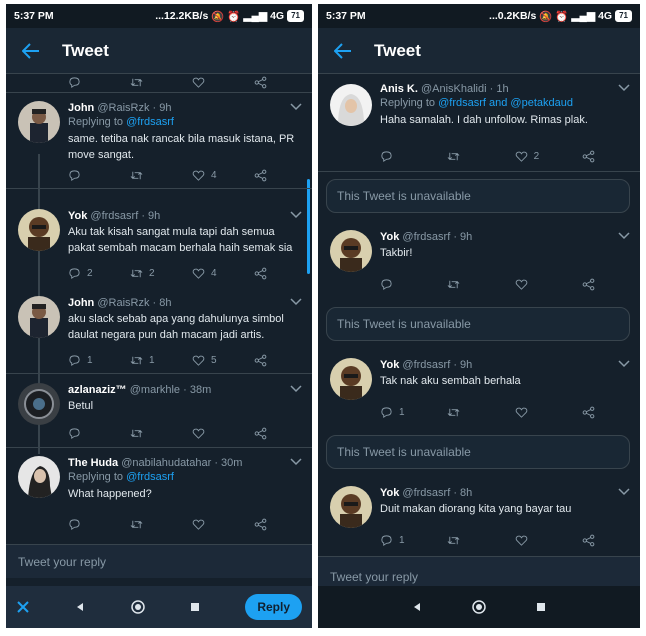 This screenshot has width=646, height=636. I want to click on reply-input: Tweet your reply, so click(159, 561).